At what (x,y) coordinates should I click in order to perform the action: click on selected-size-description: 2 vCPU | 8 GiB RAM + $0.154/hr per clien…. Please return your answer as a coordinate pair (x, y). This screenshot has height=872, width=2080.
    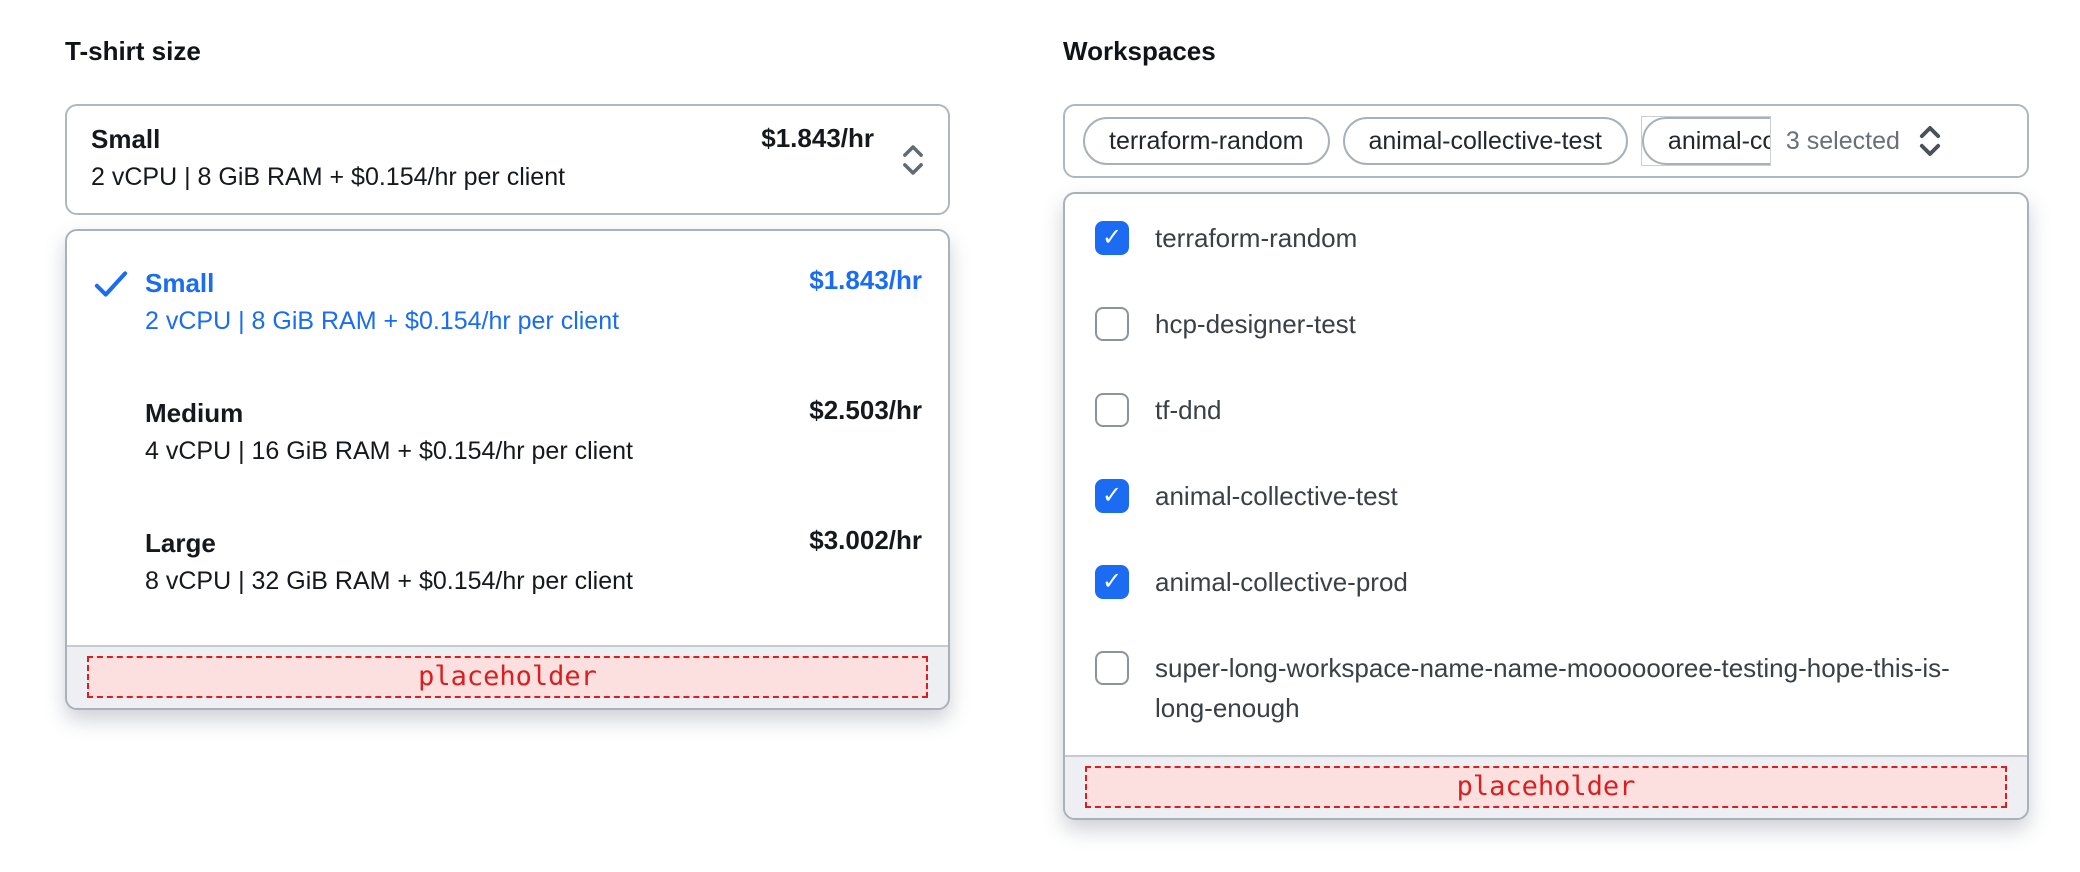
    Looking at the image, I should click on (328, 177).